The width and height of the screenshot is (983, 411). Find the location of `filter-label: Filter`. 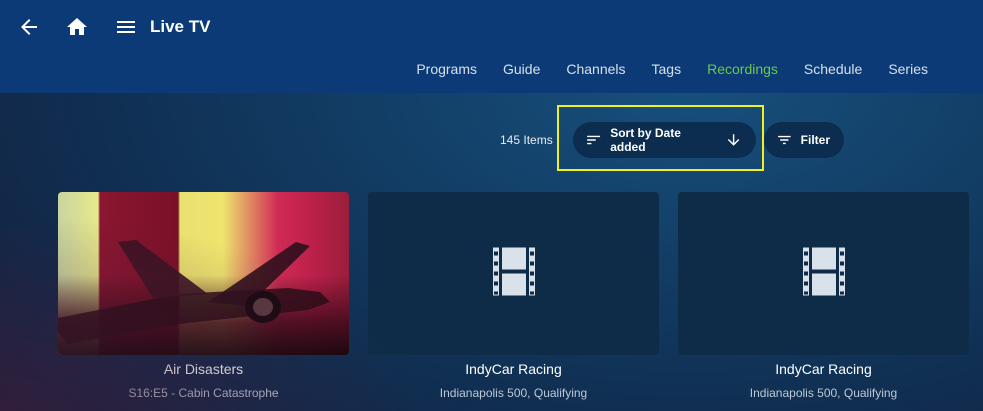

filter-label: Filter is located at coordinates (815, 140).